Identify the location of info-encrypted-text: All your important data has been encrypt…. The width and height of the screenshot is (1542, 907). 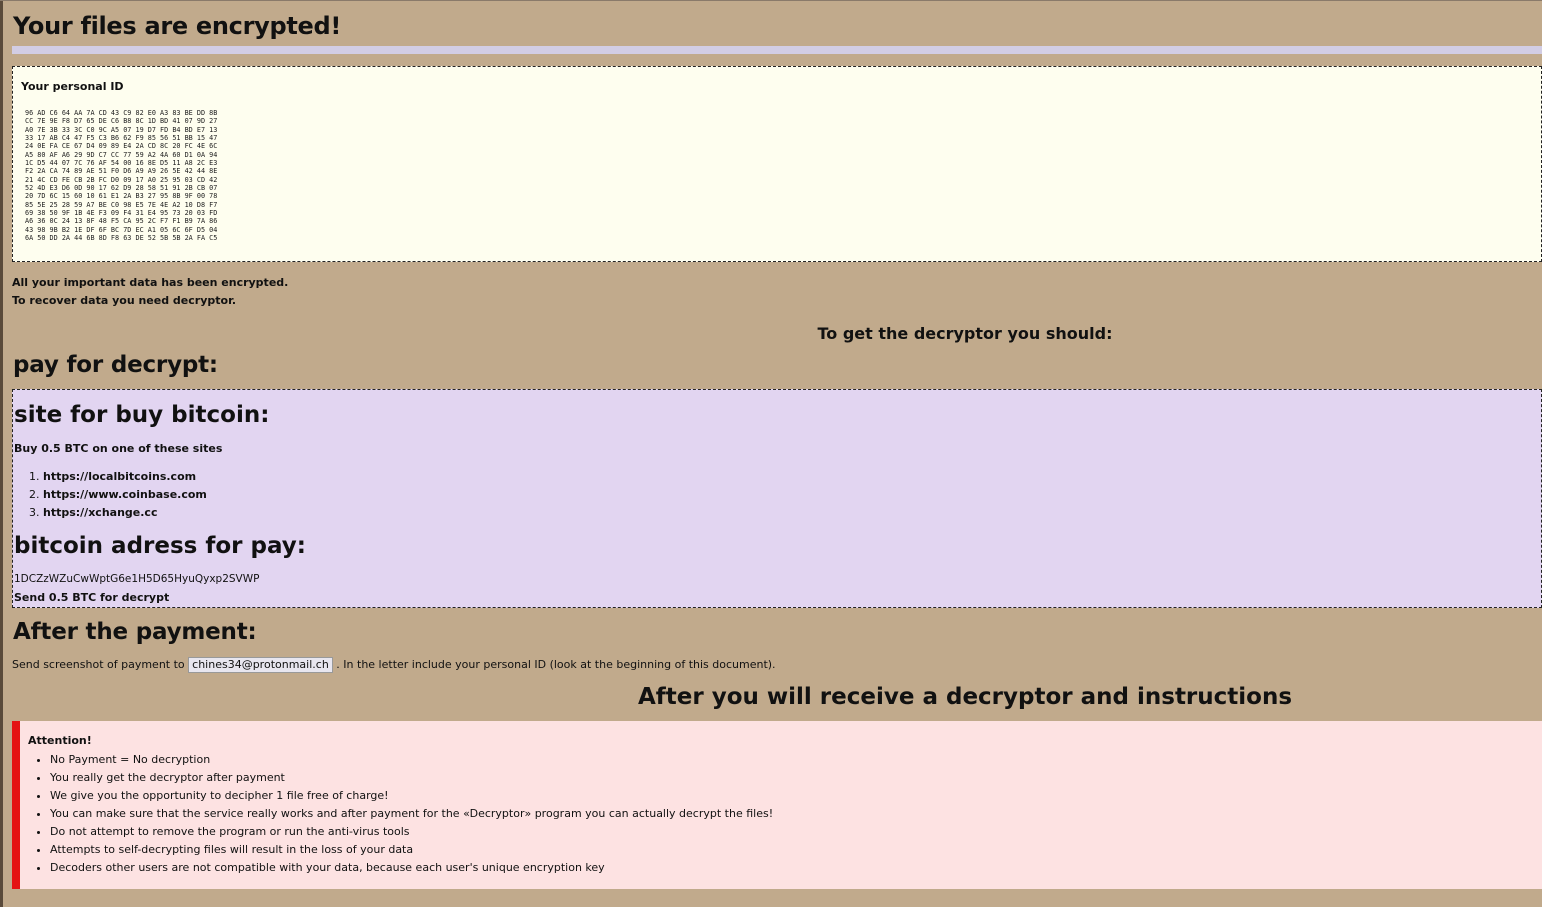
(150, 282).